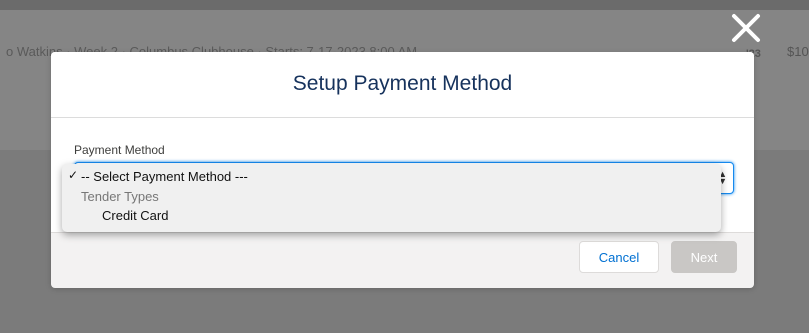 This screenshot has height=333, width=809. I want to click on modal-title: Setup Payment Method, so click(402, 83).